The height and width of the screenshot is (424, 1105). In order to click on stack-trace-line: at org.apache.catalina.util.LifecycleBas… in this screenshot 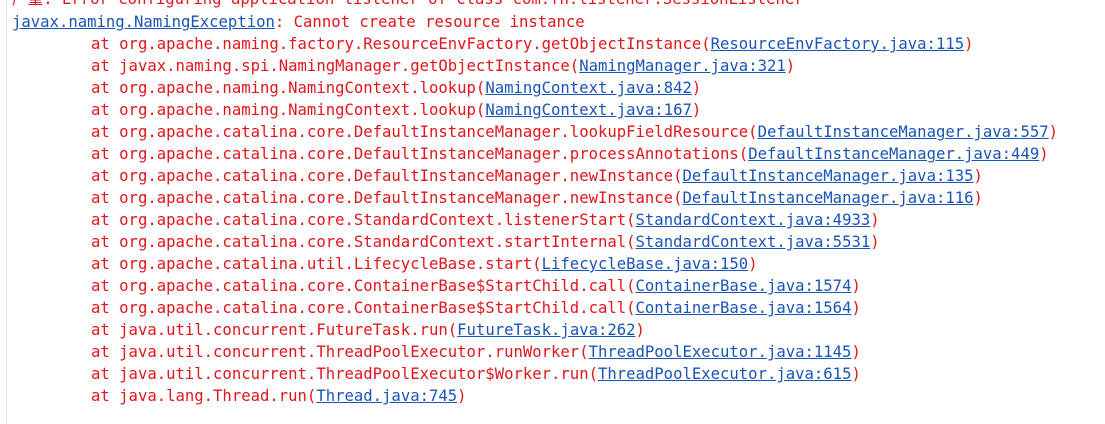, I will do `click(424, 264)`.